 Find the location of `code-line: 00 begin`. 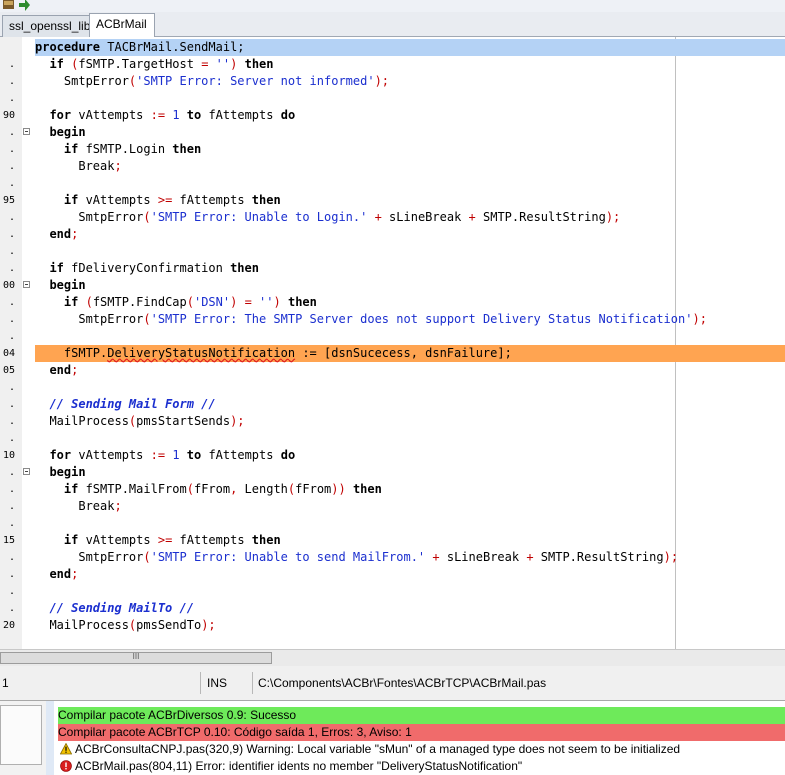

code-line: 00 begin is located at coordinates (392, 285).